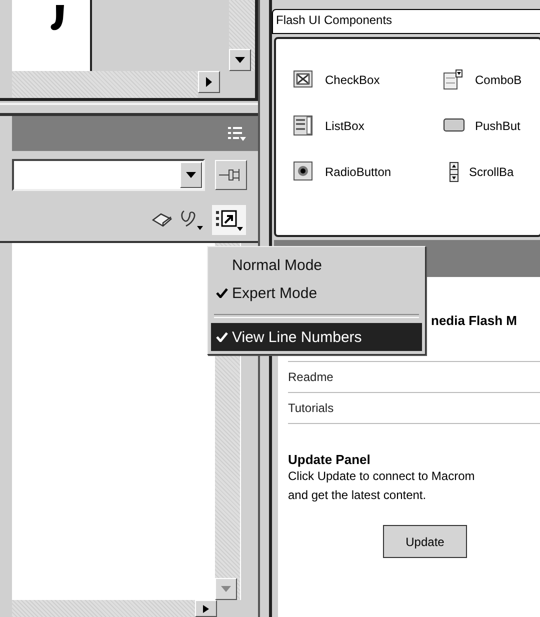 The image size is (540, 617). What do you see at coordinates (382, 486) in the screenshot?
I see `update-description: Click Update to connect to Macrom and get the latest content.` at bounding box center [382, 486].